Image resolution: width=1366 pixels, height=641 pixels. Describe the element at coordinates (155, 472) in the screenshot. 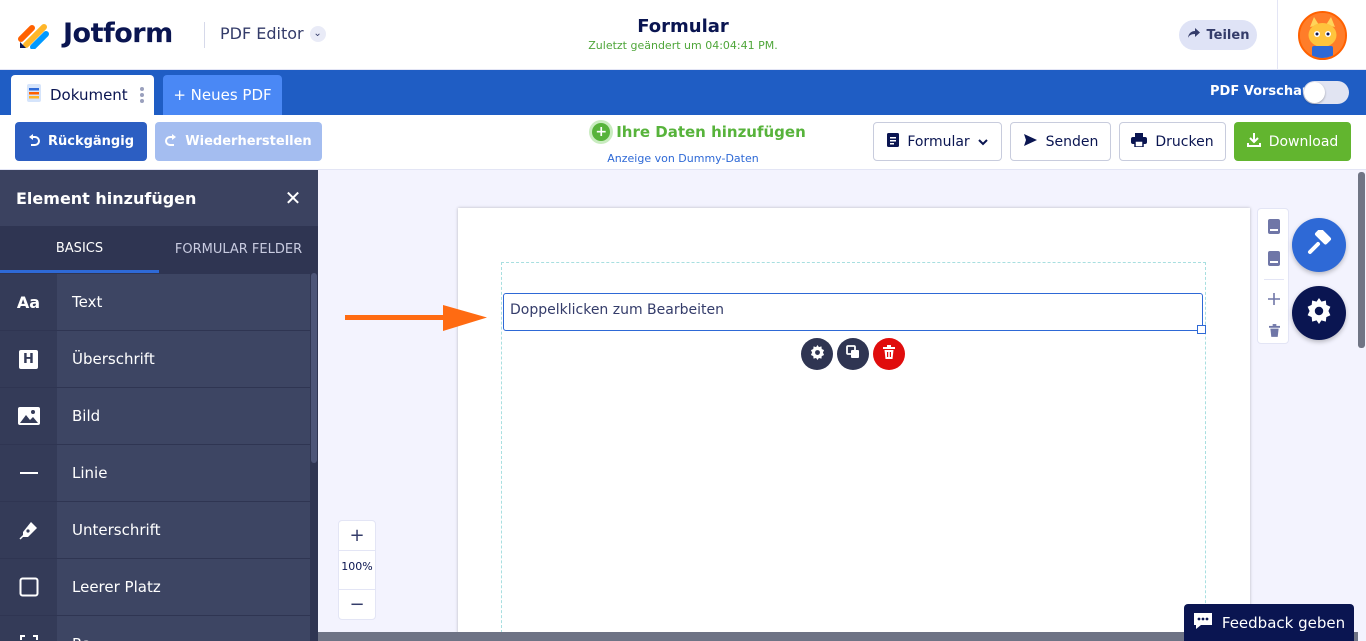

I see `element-line: Linie` at that location.